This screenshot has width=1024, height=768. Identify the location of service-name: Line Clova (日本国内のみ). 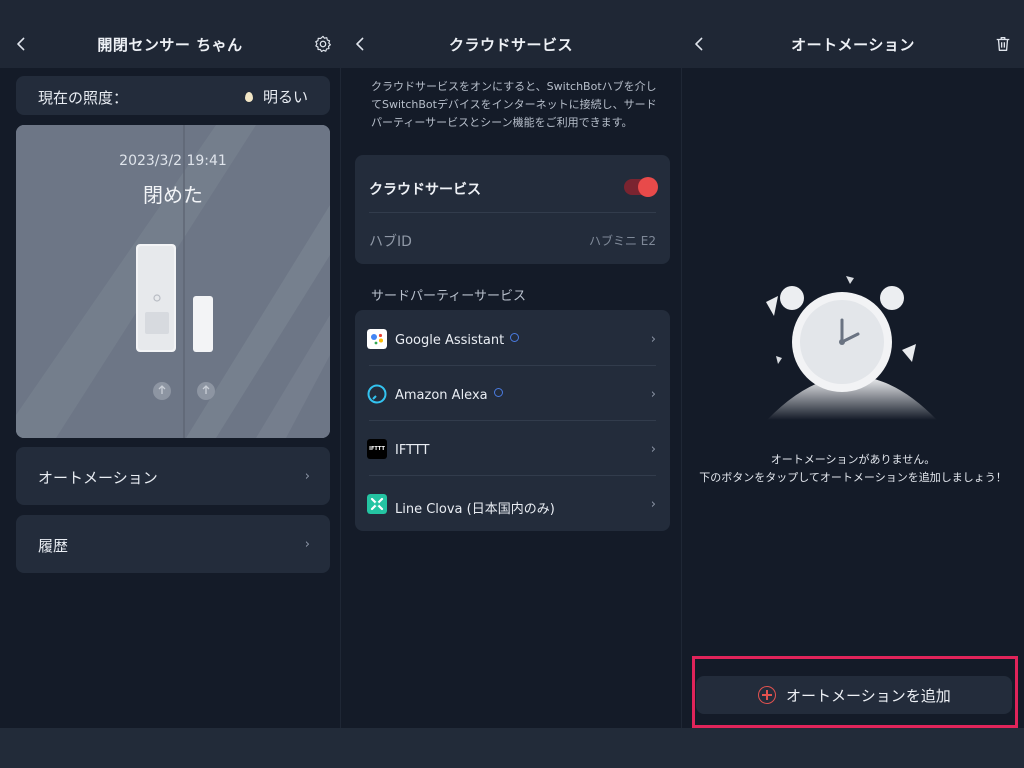
(475, 509).